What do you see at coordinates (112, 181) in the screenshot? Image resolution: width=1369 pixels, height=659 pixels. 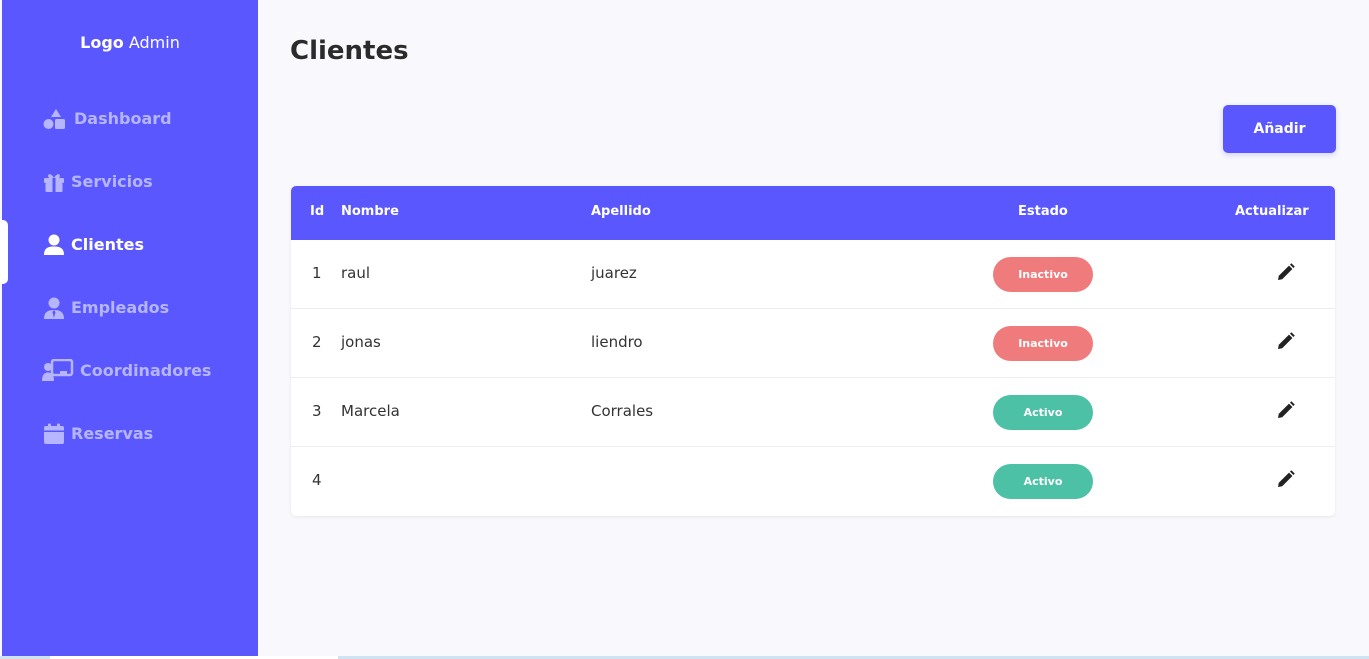 I see `sidebar-item-label: Servicios` at bounding box center [112, 181].